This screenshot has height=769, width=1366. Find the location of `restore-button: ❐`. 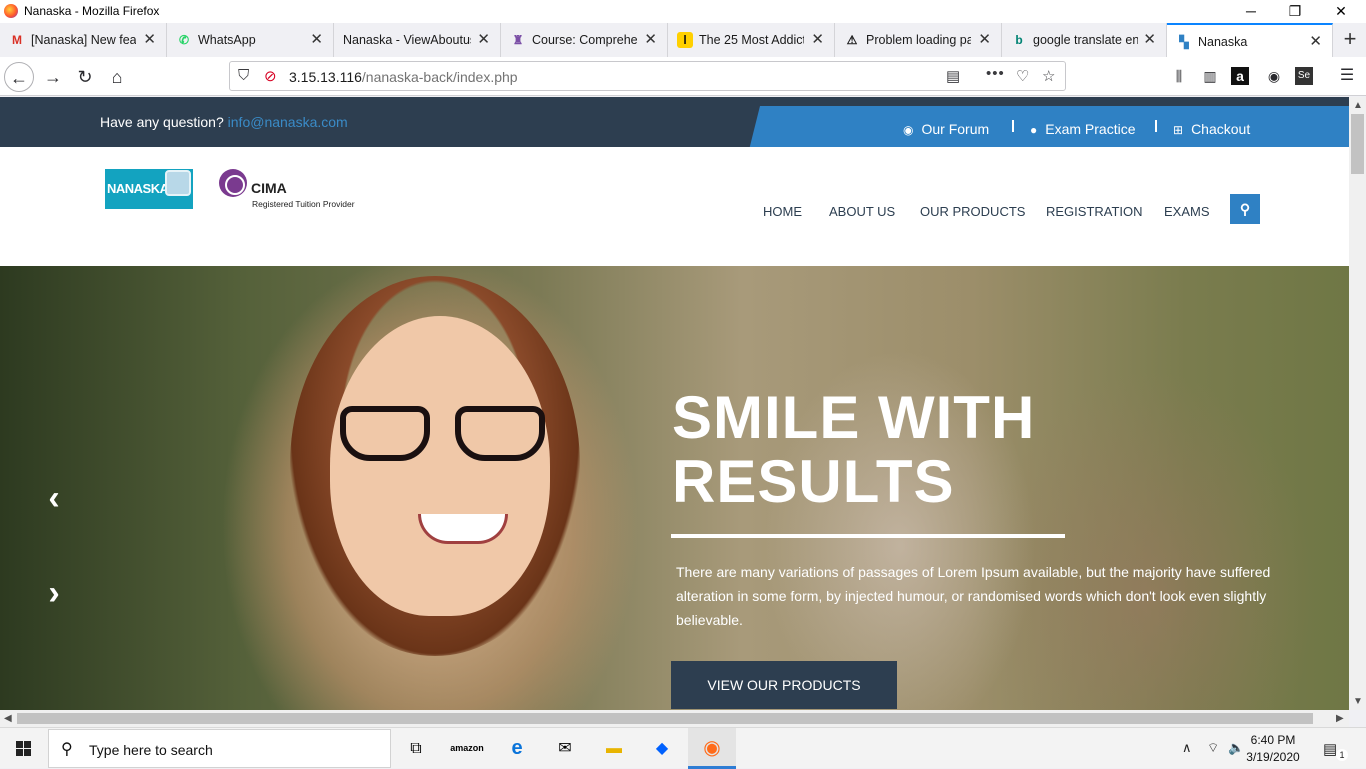

restore-button: ❐ is located at coordinates (1295, 11).